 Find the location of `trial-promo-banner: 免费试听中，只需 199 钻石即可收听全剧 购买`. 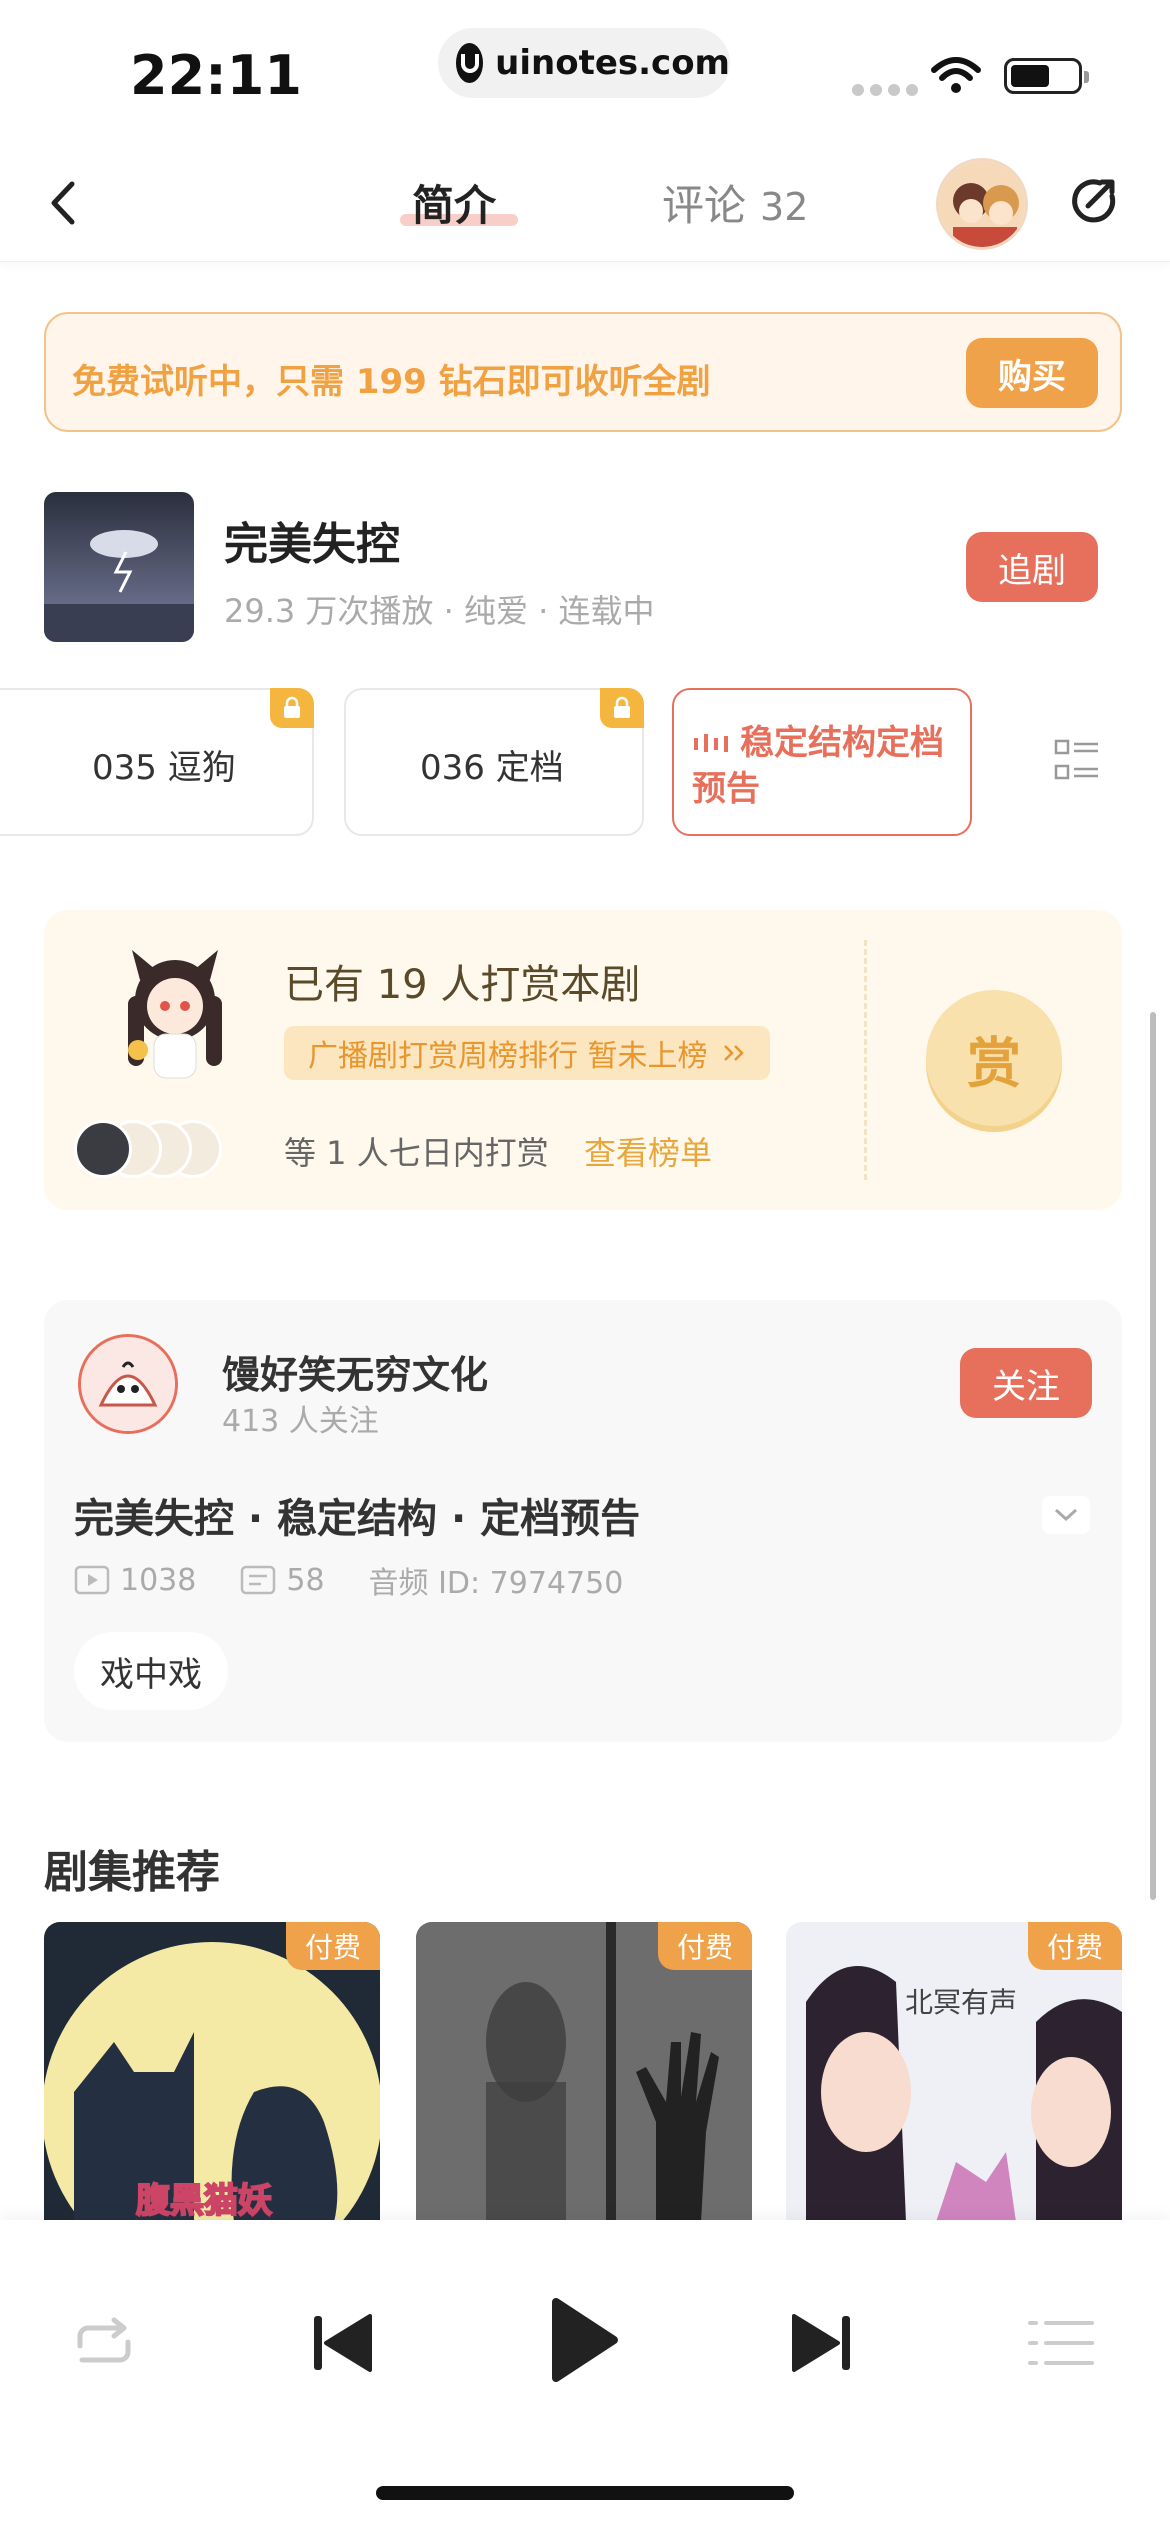

trial-promo-banner: 免费试听中，只需 199 钻石即可收听全剧 购买 is located at coordinates (583, 372).